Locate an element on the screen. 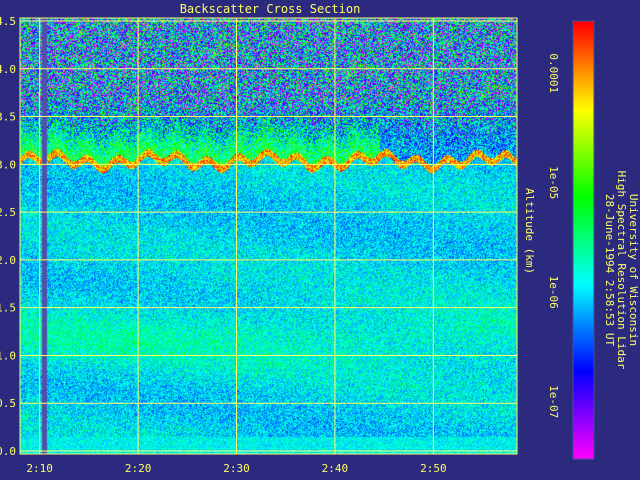 This screenshot has width=640, height=480. colorbar-step is located at coordinates (583, 23).